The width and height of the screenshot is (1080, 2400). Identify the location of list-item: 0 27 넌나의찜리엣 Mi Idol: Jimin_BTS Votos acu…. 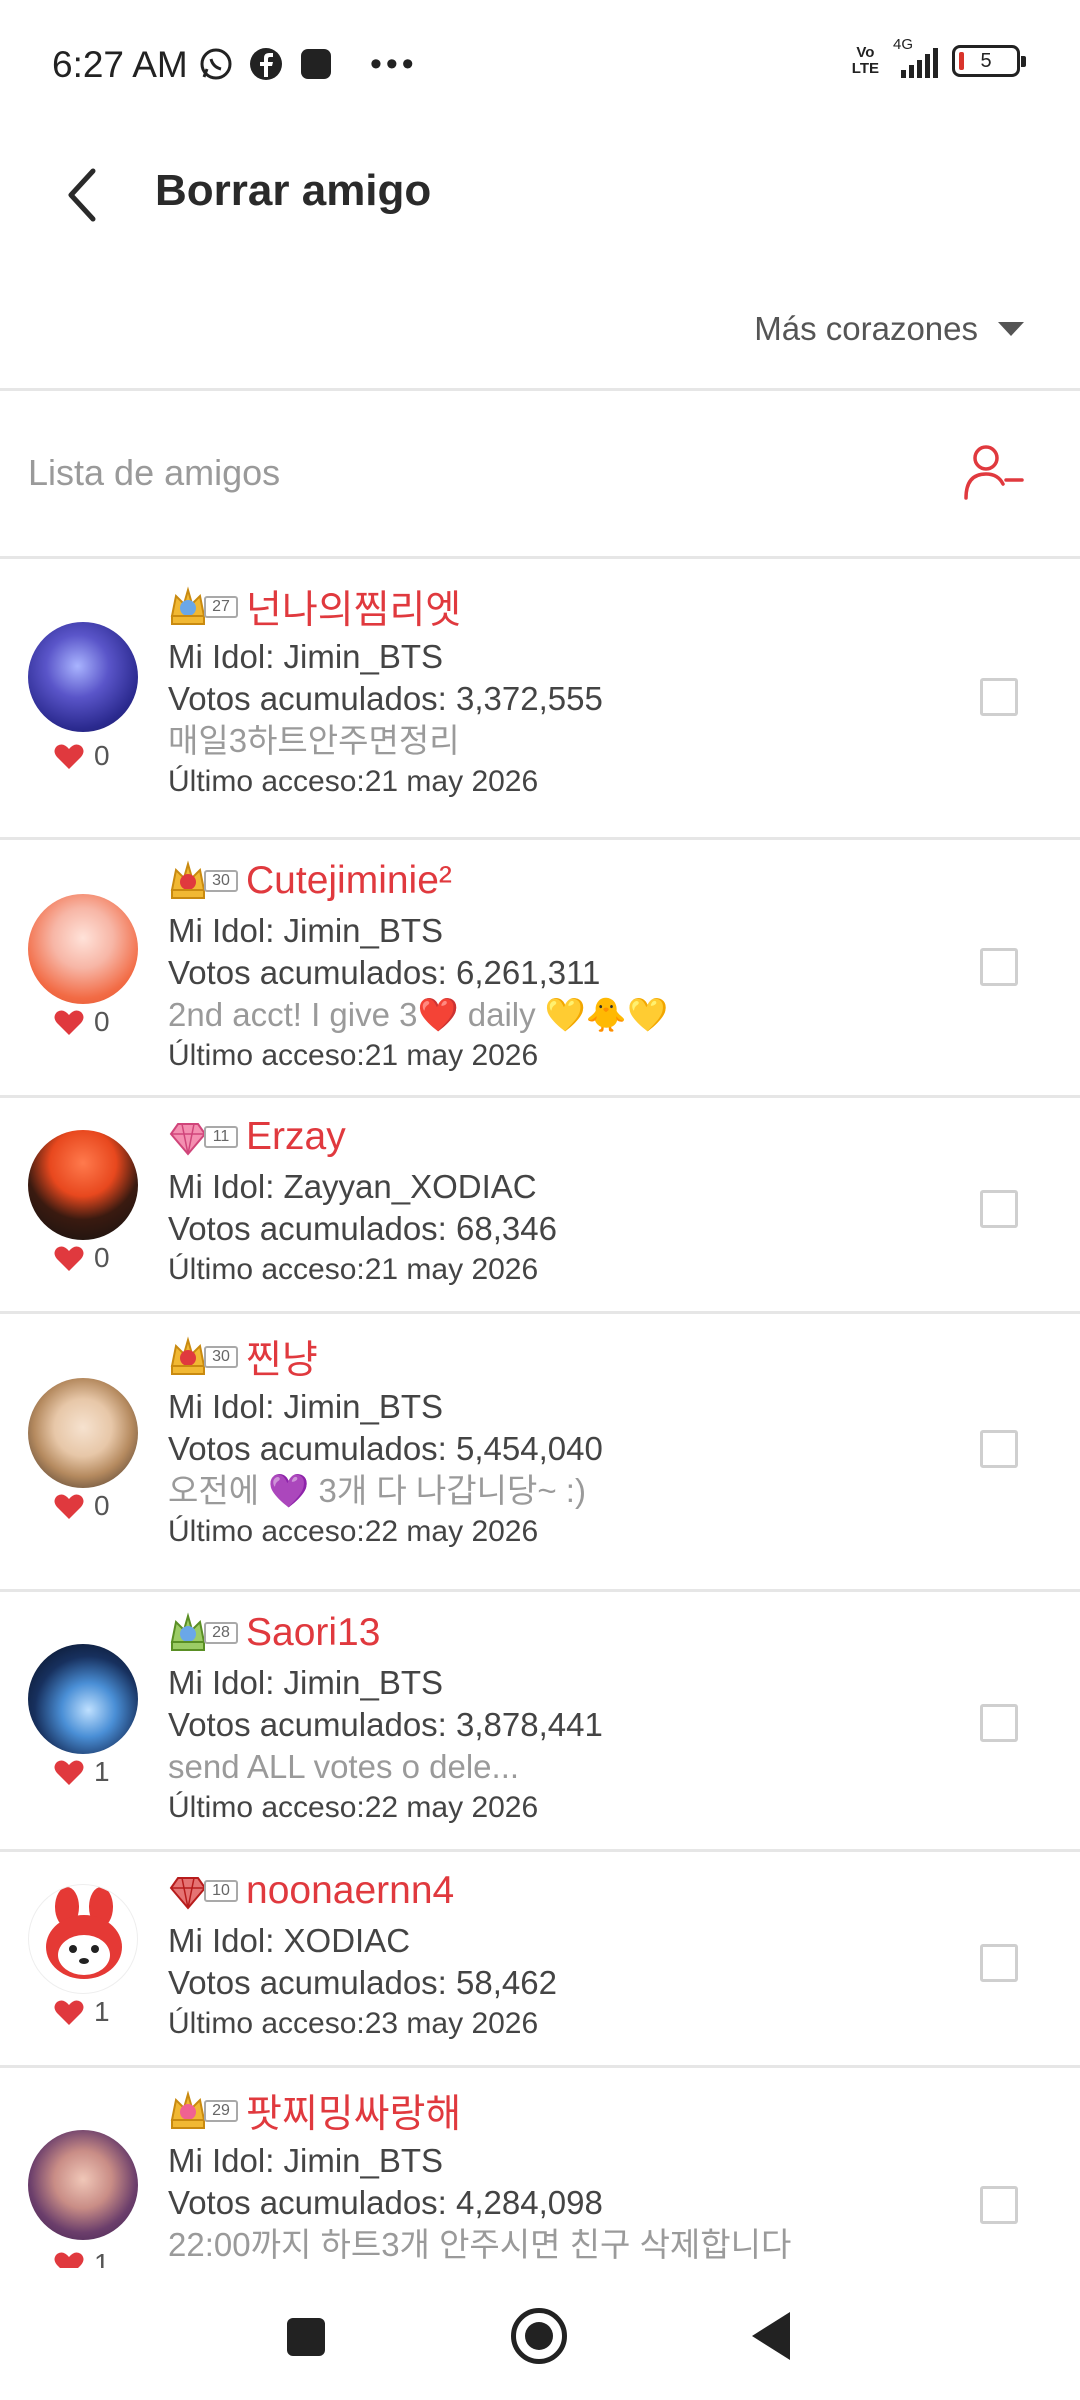
(540, 700).